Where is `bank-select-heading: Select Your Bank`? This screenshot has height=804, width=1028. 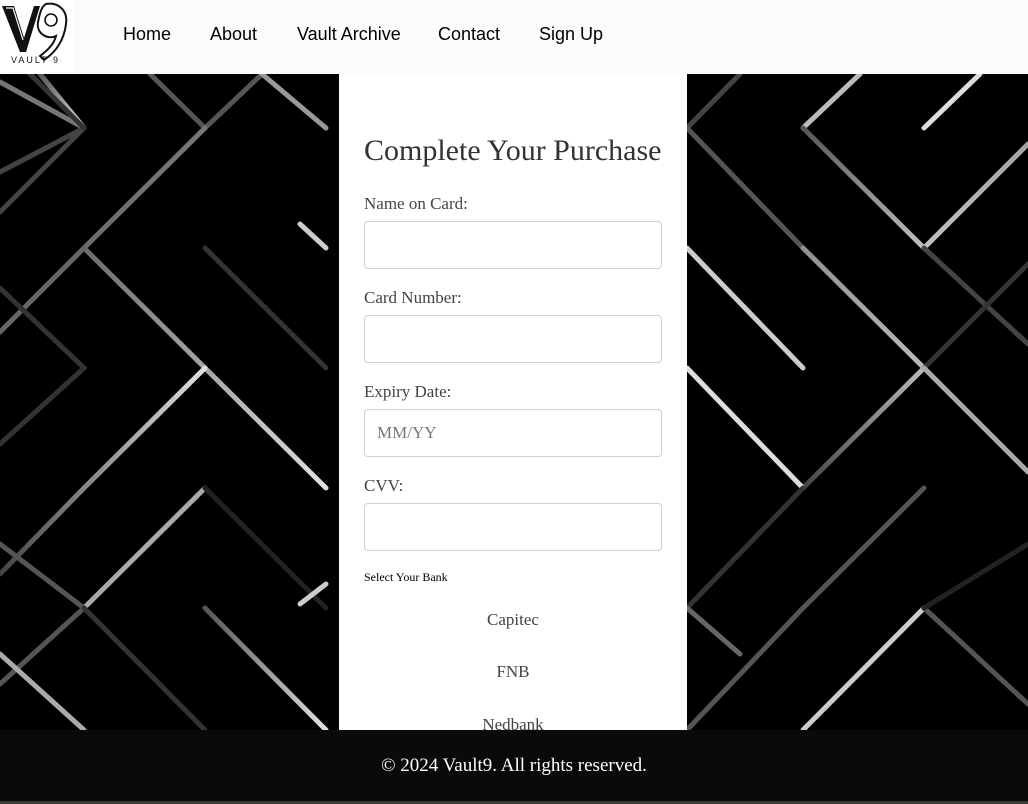
bank-select-heading: Select Your Bank is located at coordinates (406, 577).